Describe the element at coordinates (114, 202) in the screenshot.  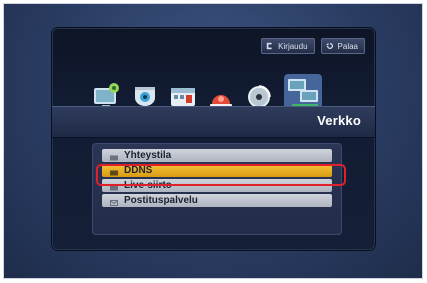
I see `envelope-icon` at that location.